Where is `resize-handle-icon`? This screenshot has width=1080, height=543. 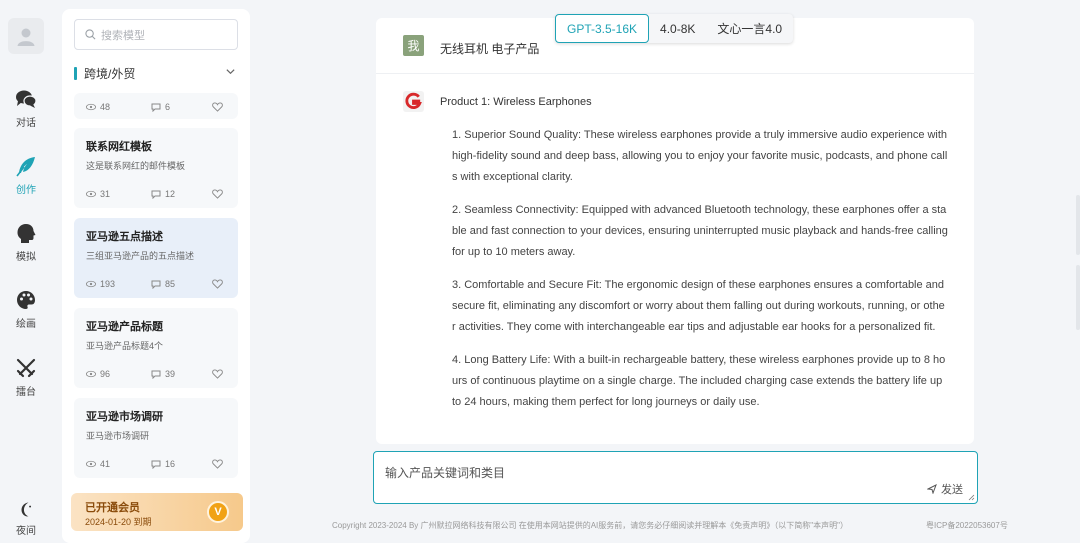 resize-handle-icon is located at coordinates (971, 497).